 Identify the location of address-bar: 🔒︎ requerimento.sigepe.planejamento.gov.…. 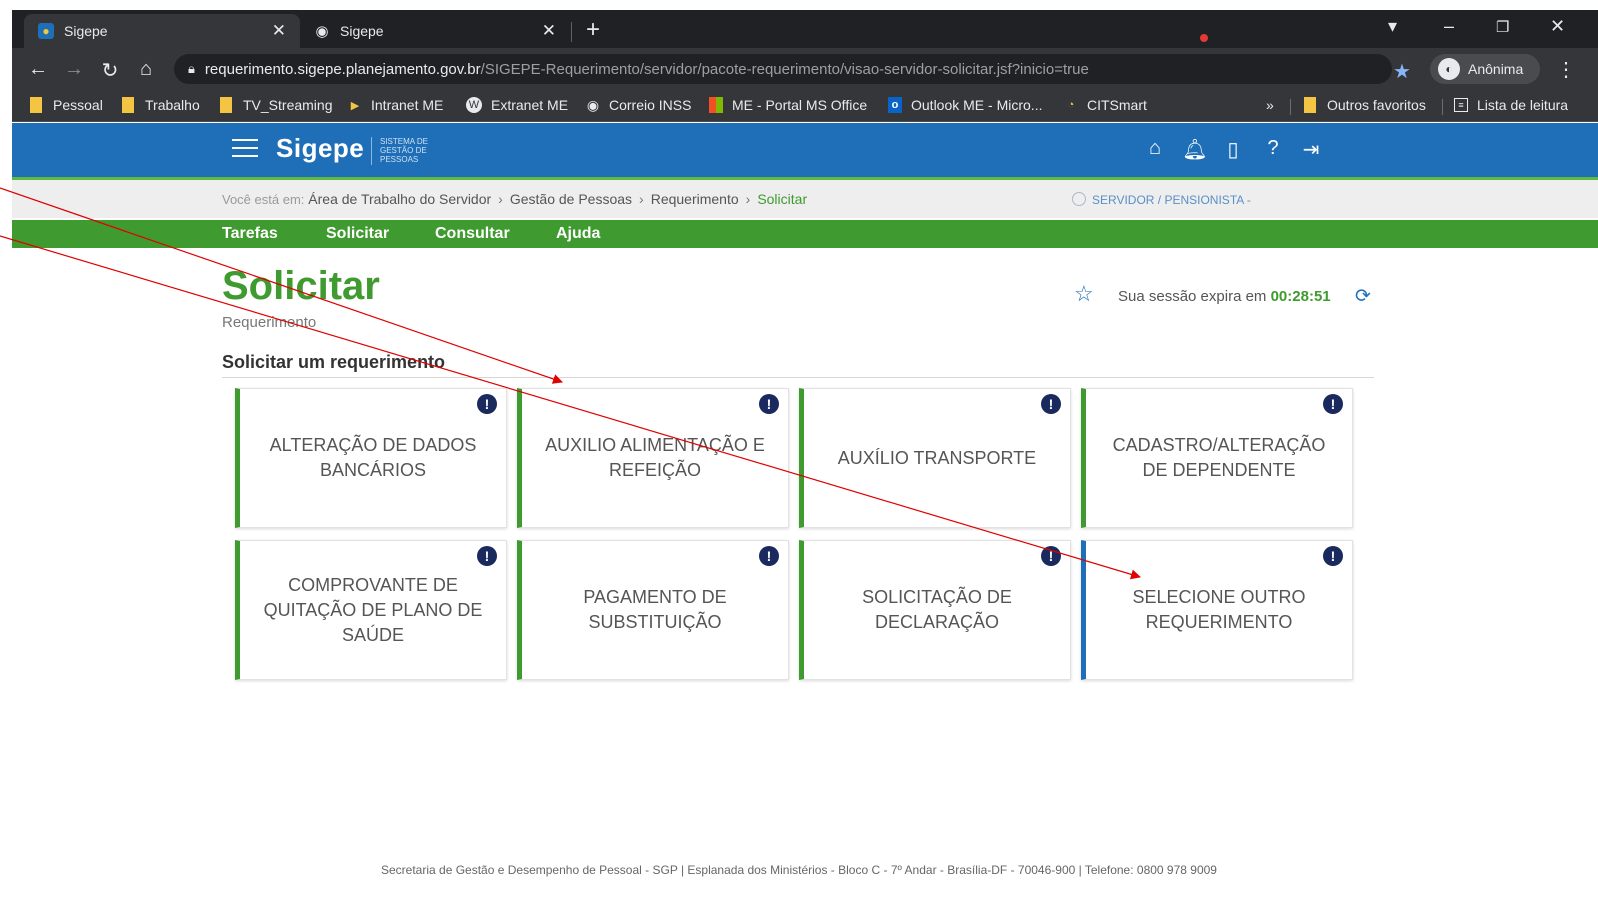
(783, 69).